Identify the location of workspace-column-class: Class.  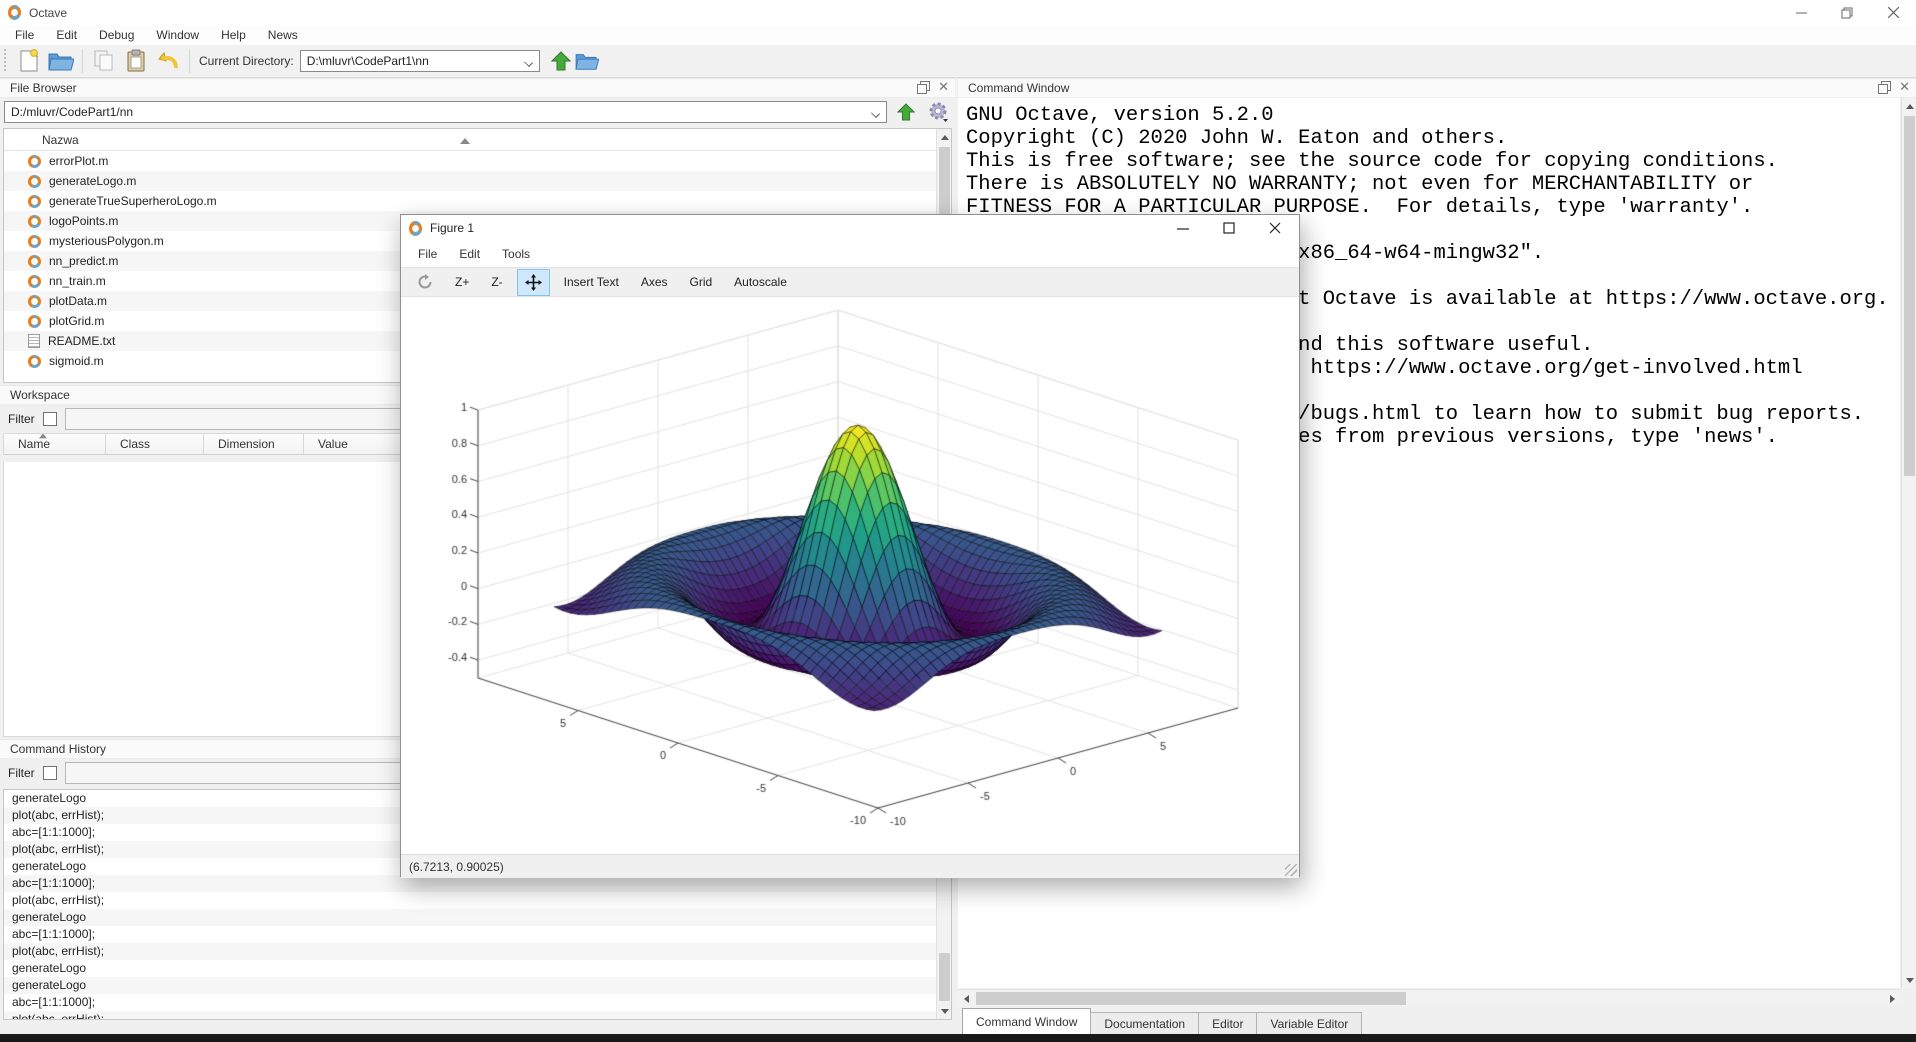
(155, 444).